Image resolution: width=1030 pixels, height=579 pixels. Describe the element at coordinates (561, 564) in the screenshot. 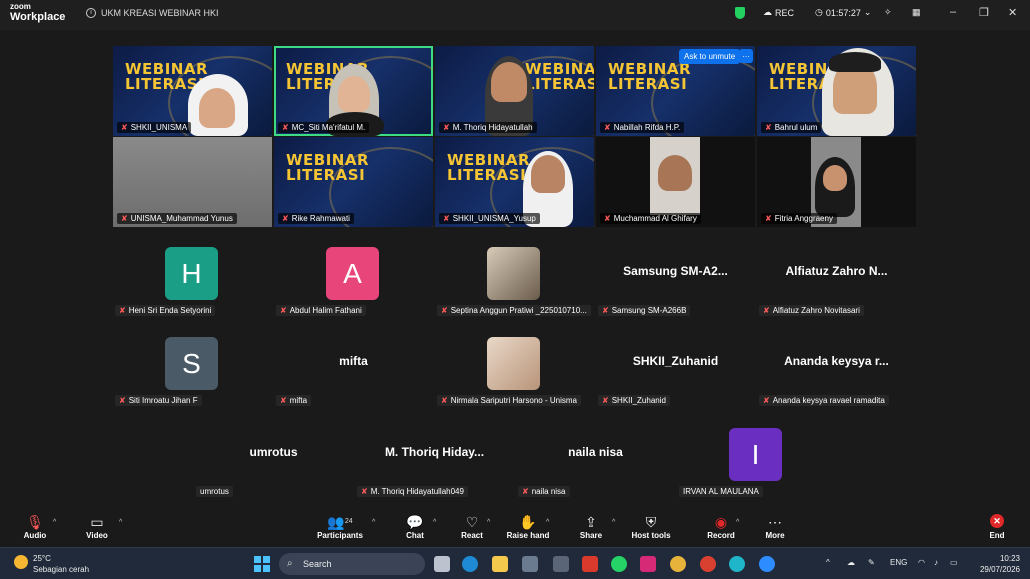

I see `camera-app-icon` at that location.